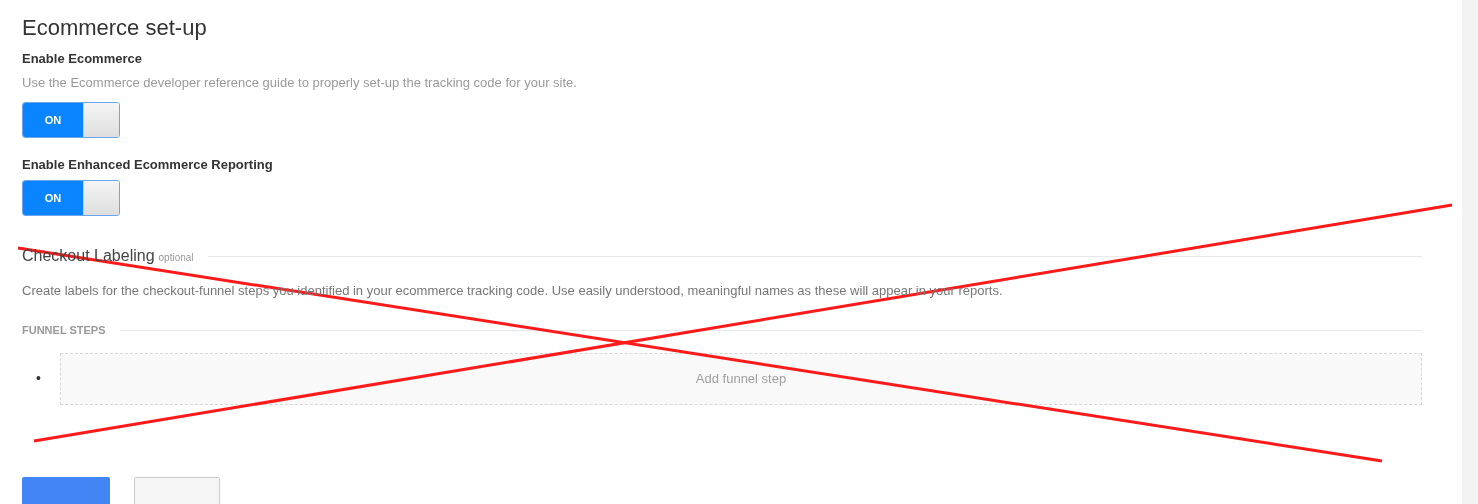  Describe the element at coordinates (176, 257) in the screenshot. I see `optional-tag: optional` at that location.